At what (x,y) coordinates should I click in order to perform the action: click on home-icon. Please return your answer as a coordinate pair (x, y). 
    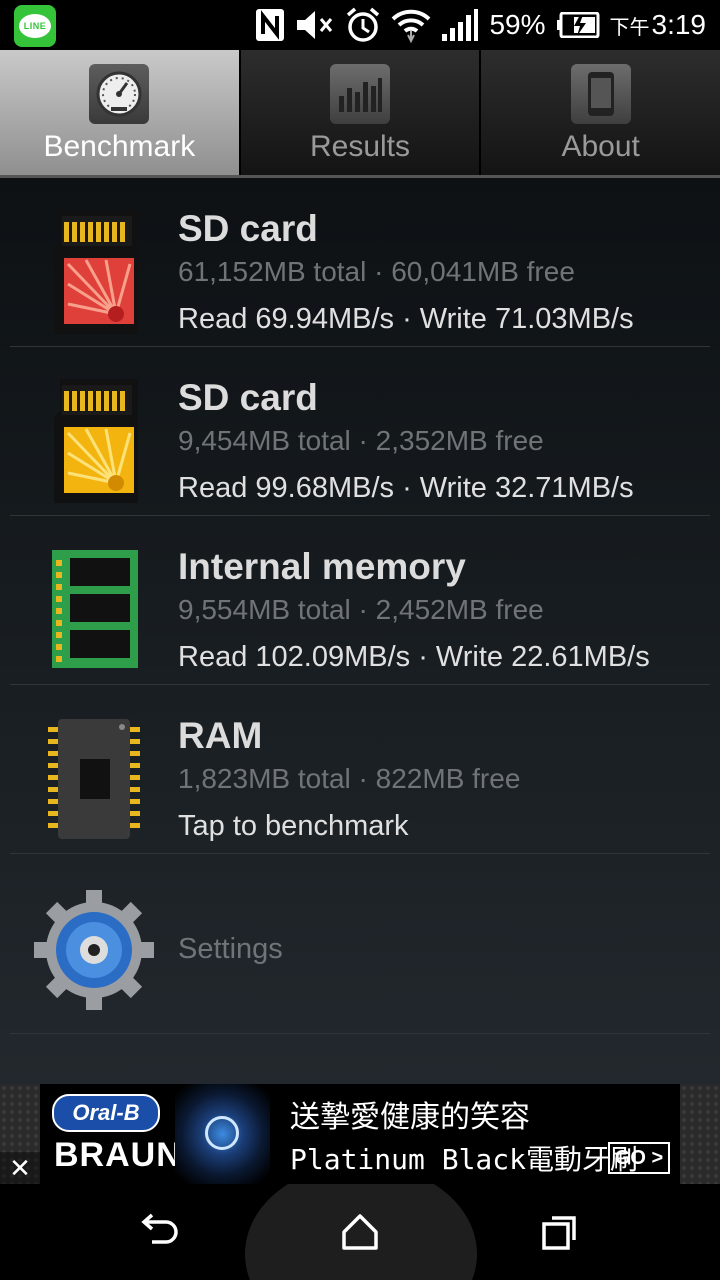
    Looking at the image, I should click on (360, 1232).